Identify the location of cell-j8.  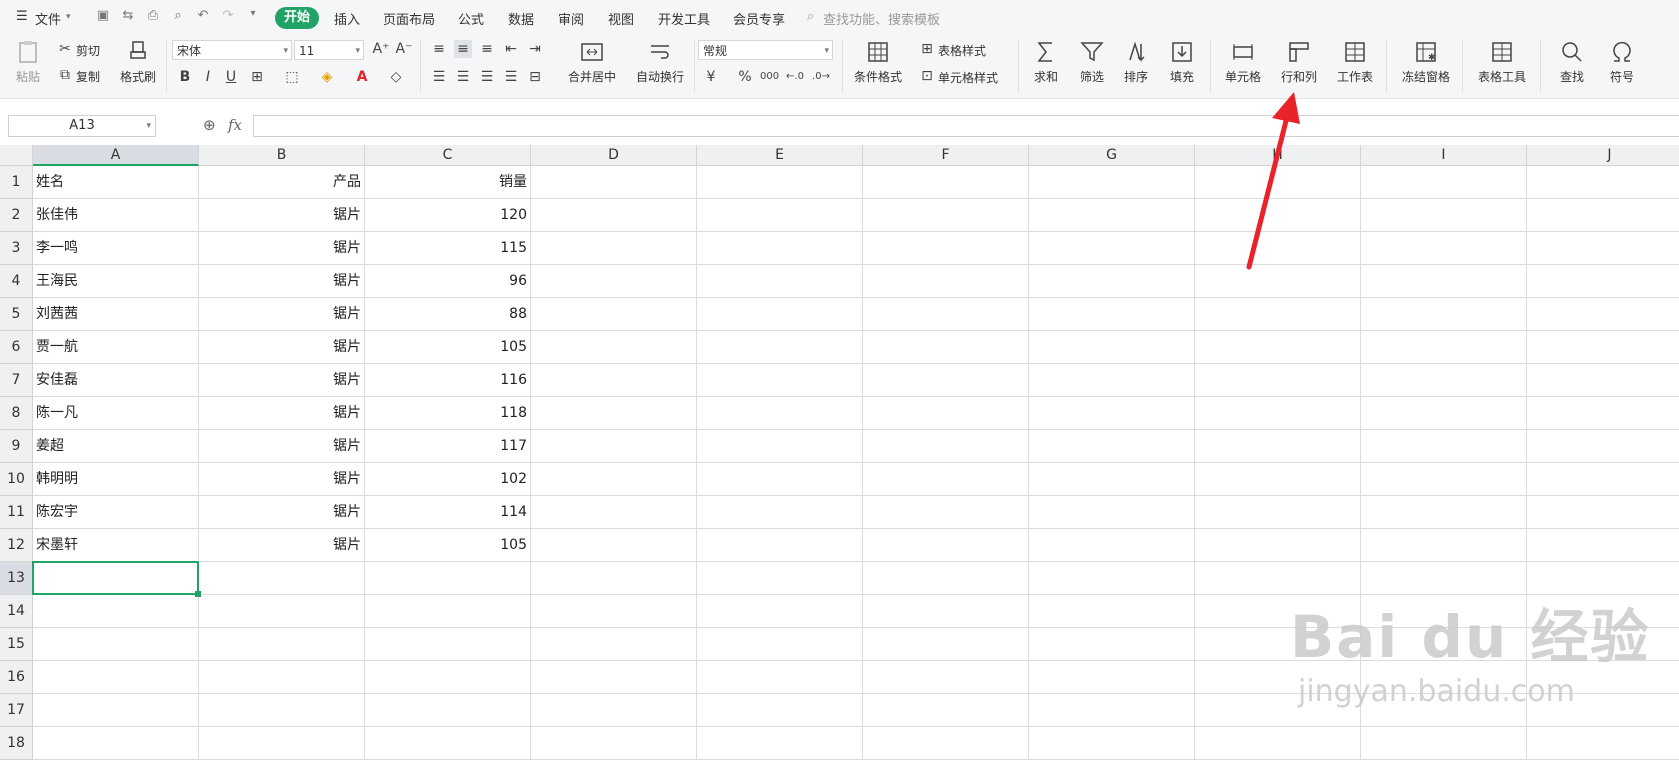
(1603, 413).